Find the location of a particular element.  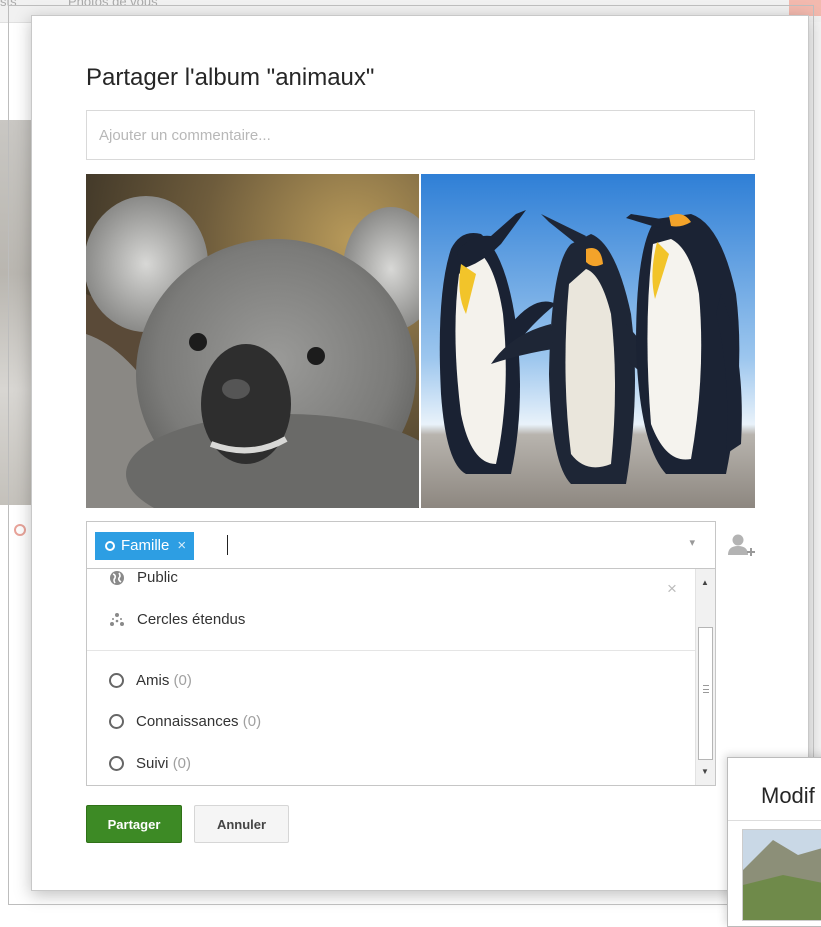

dialog-title: Partager l'album "animaux" is located at coordinates (230, 77).